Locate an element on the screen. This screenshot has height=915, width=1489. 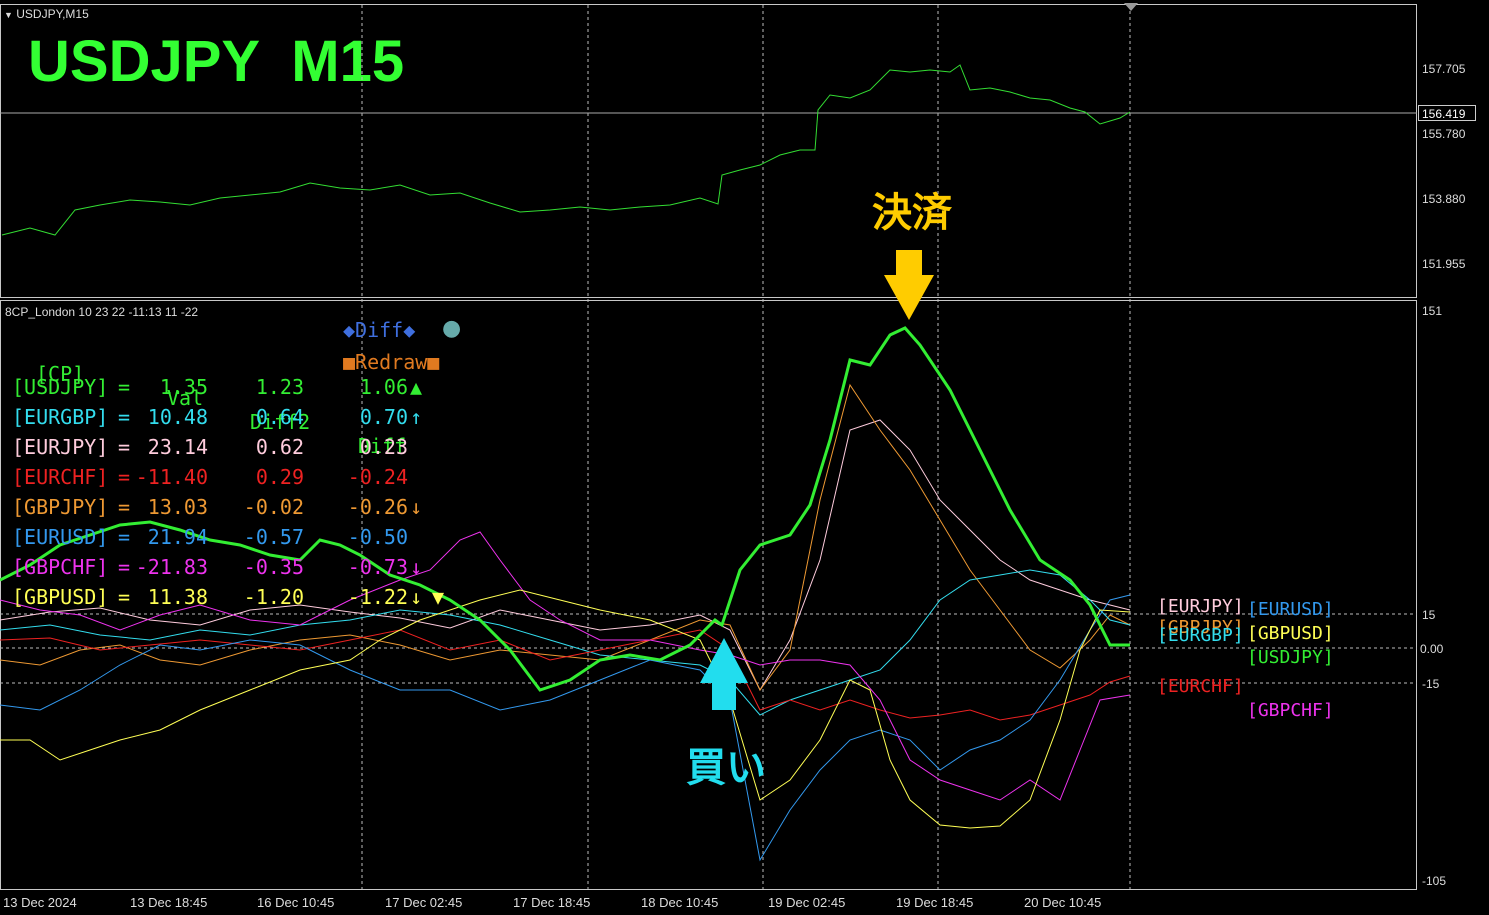
end-label: [USDJPY] is located at coordinates (1290, 657).